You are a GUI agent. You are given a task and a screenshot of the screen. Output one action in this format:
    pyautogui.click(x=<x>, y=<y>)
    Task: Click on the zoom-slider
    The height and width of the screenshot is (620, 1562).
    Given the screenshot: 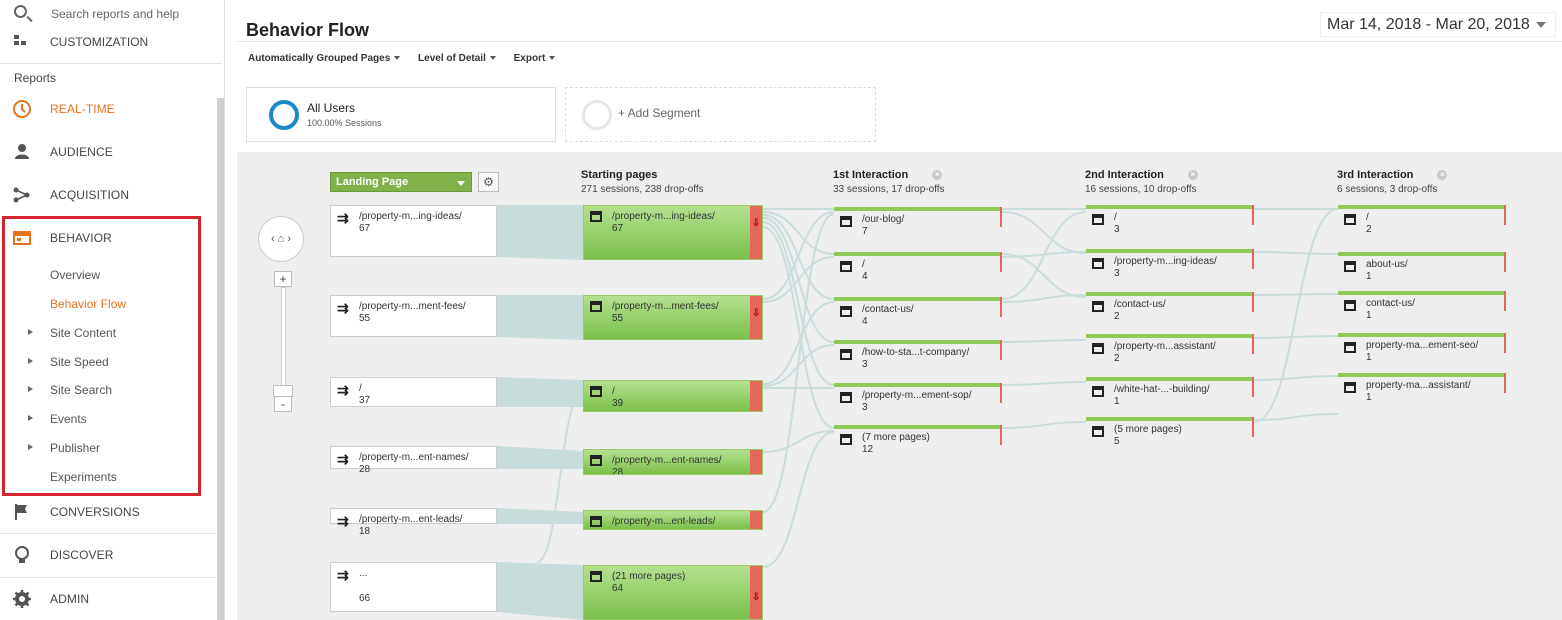 What is the action you would take?
    pyautogui.click(x=283, y=341)
    